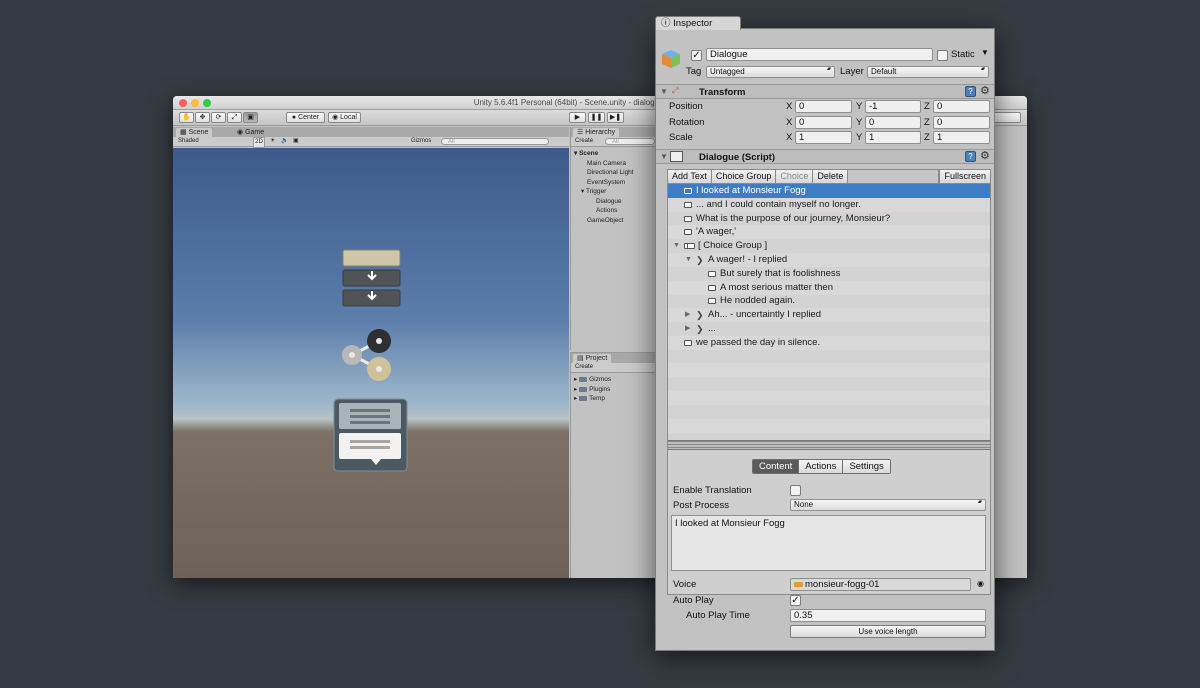 This screenshot has width=1200, height=688. I want to click on dialogue-tree-row: ▼ [ Choice Group ], so click(829, 246).